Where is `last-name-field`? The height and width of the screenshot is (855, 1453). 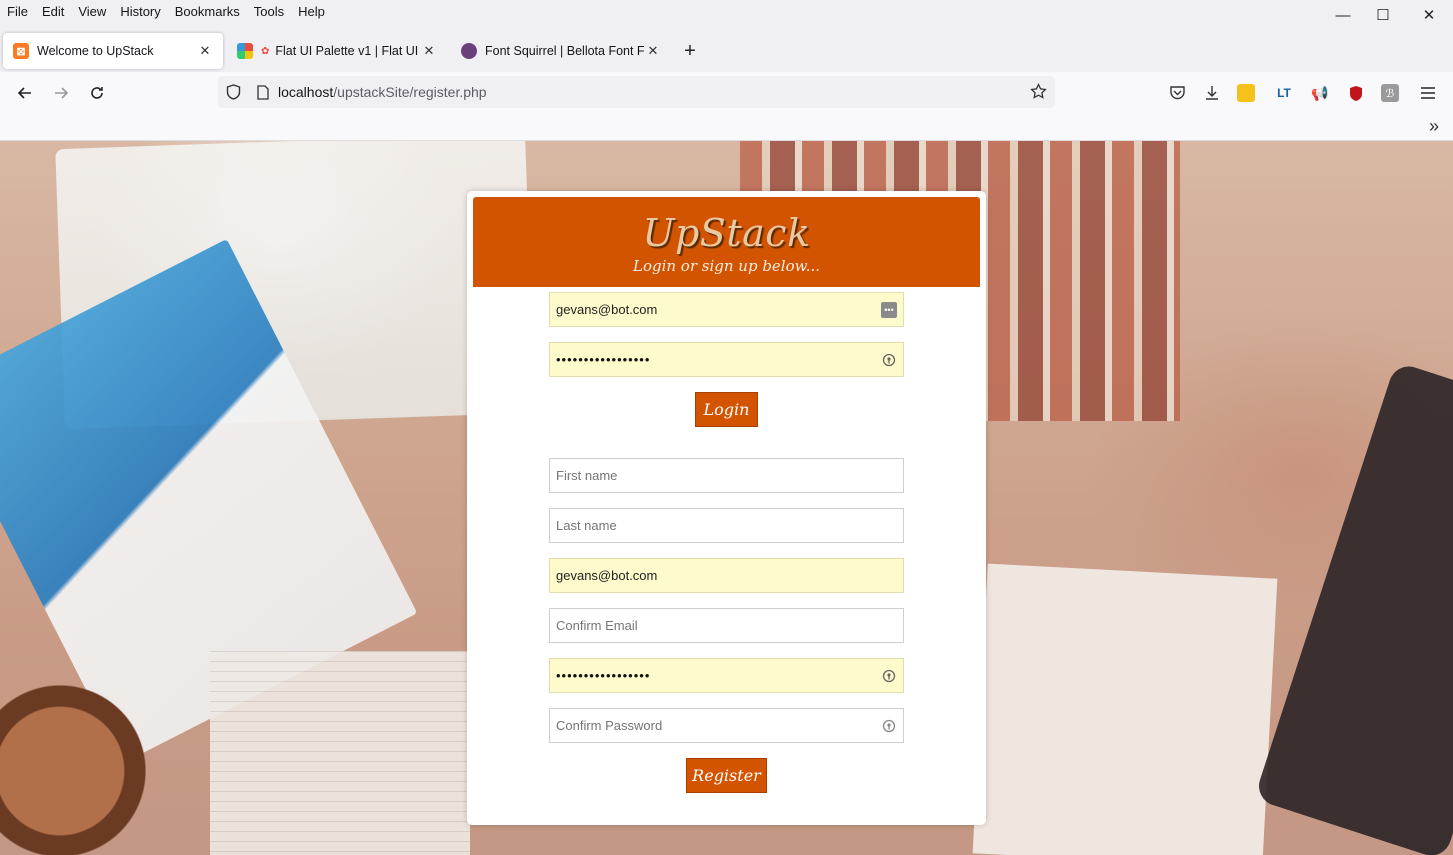 last-name-field is located at coordinates (726, 525).